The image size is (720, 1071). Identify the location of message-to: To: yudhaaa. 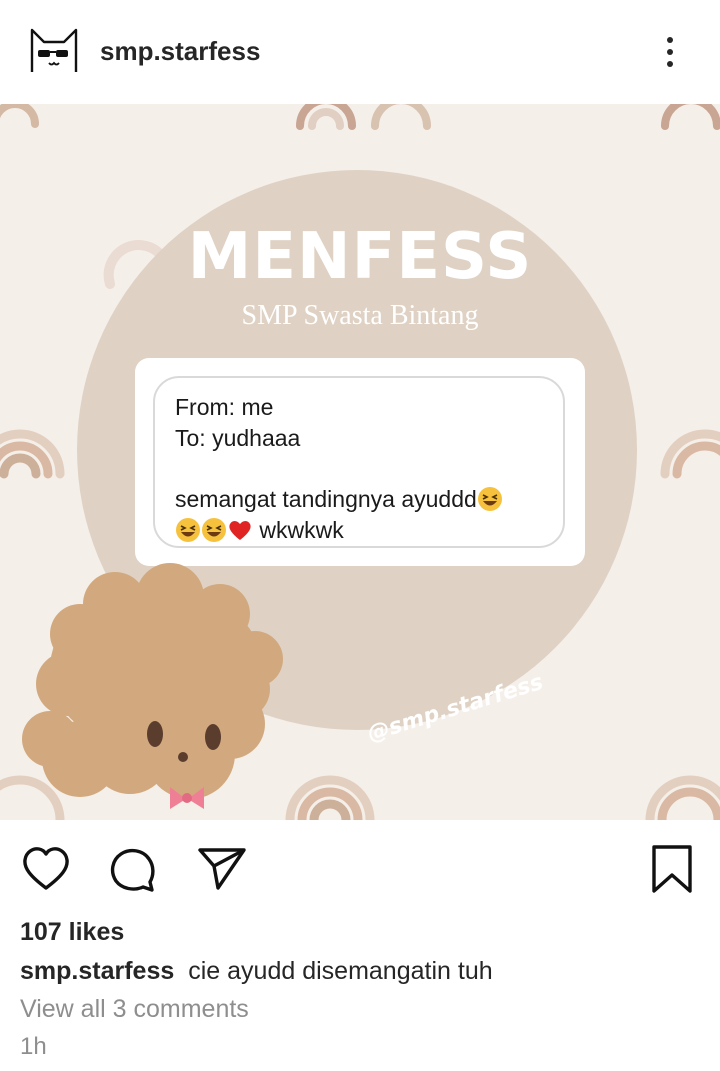
(238, 438).